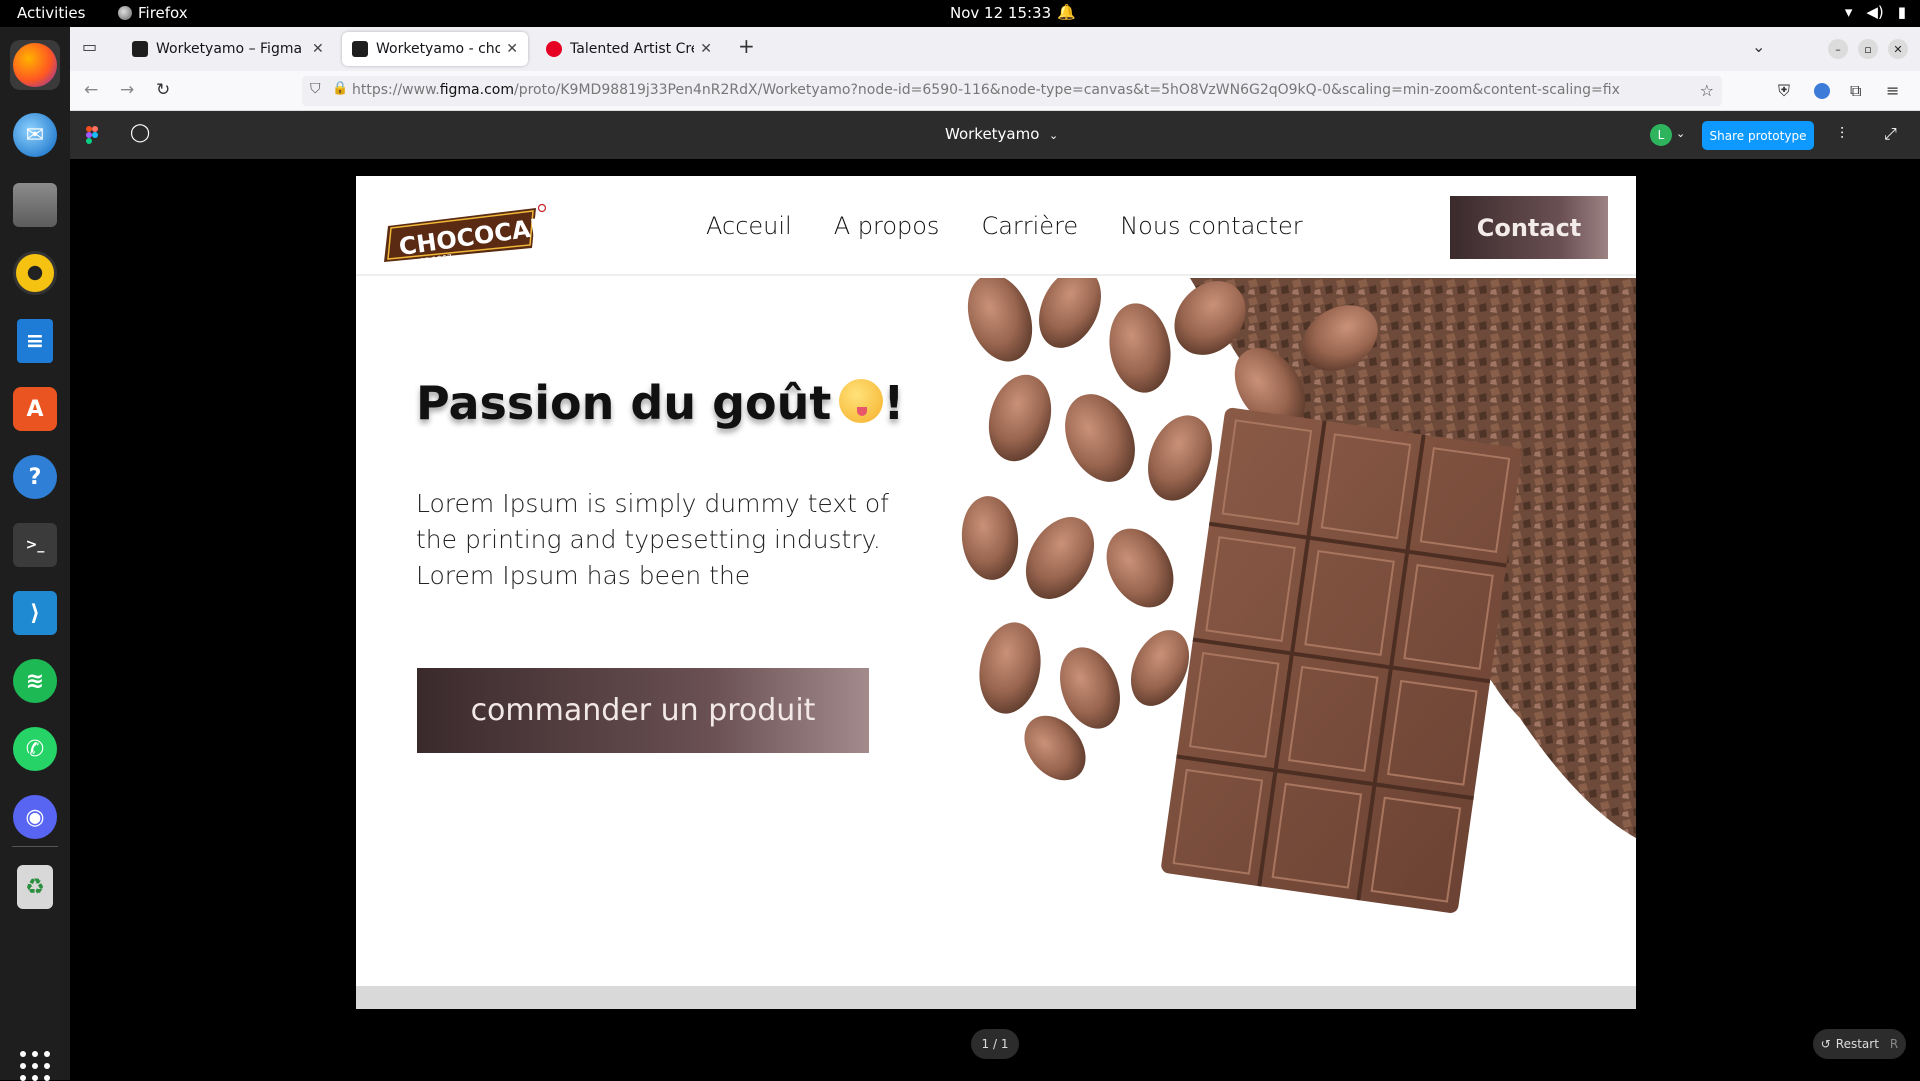 The height and width of the screenshot is (1081, 1920). I want to click on dock-terminal: >_, so click(35, 545).